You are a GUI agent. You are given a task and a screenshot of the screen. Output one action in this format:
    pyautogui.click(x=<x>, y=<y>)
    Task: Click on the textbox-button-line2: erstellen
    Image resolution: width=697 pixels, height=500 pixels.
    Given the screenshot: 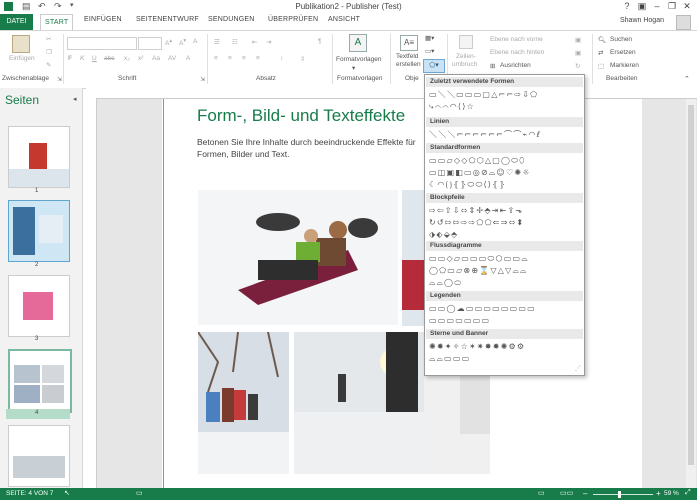 What is the action you would take?
    pyautogui.click(x=408, y=64)
    